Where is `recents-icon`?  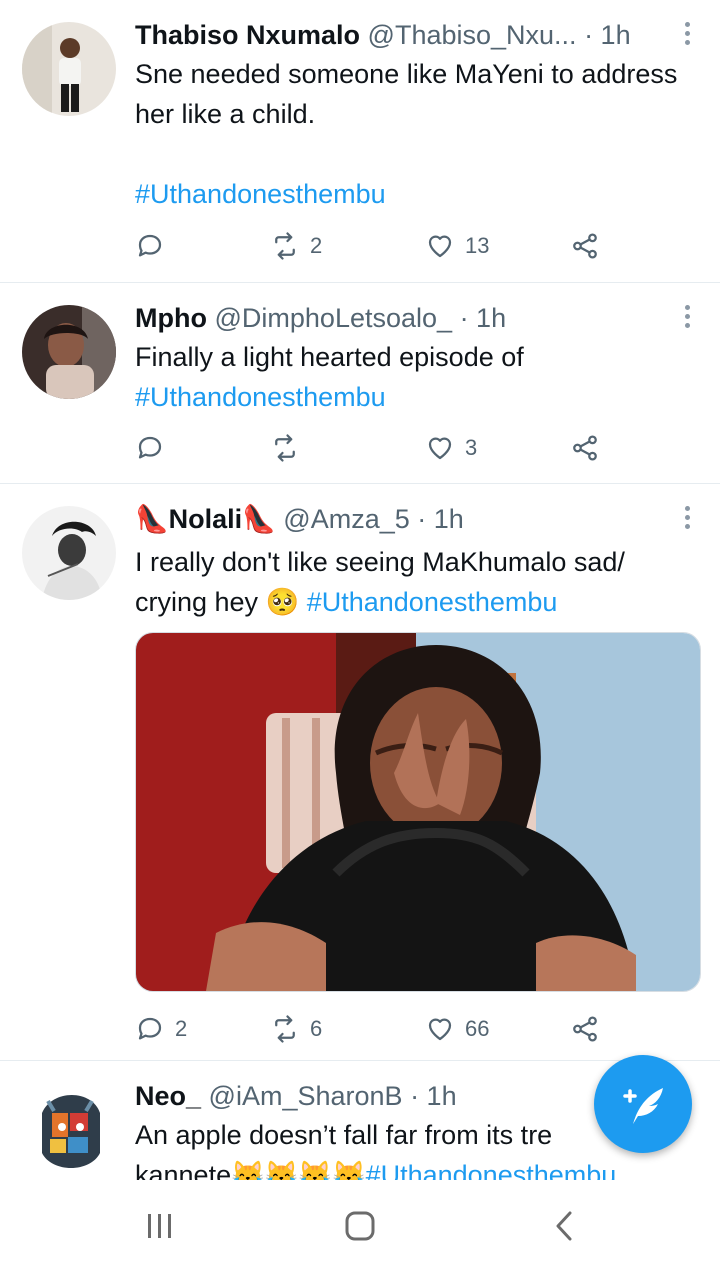 recents-icon is located at coordinates (159, 1226).